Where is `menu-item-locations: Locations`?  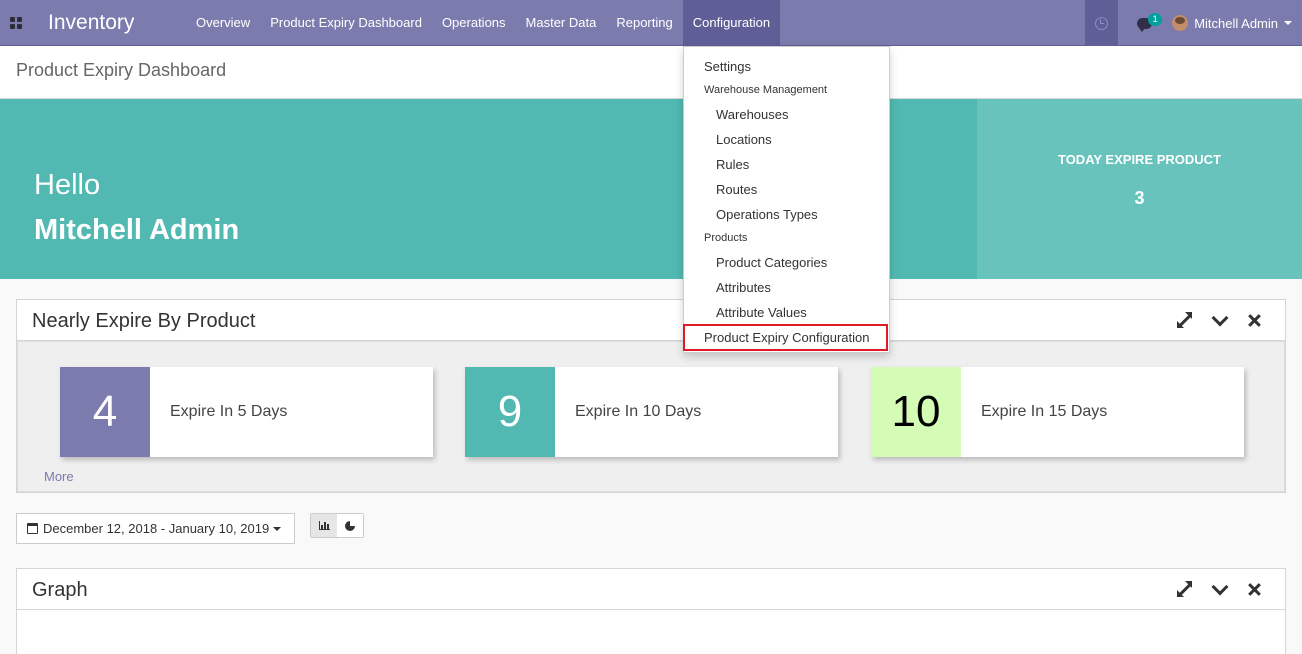 menu-item-locations: Locations is located at coordinates (744, 139).